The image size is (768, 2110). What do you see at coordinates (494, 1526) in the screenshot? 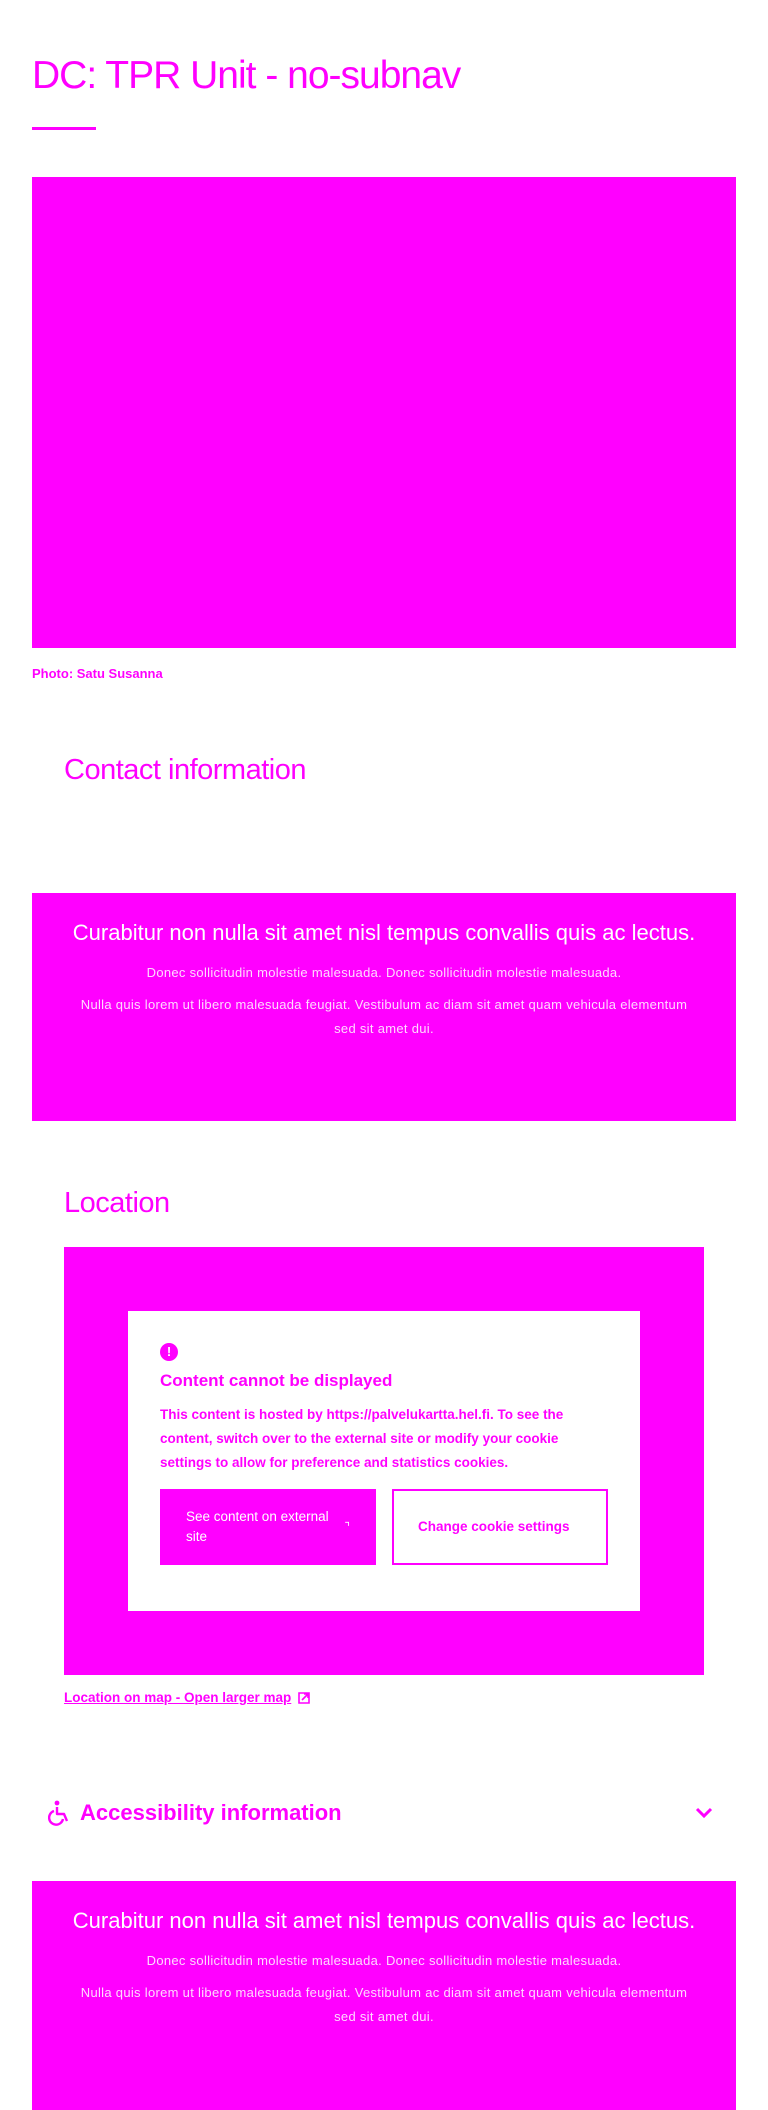
I see `change-cookie-settings-label: Change cookie settings` at bounding box center [494, 1526].